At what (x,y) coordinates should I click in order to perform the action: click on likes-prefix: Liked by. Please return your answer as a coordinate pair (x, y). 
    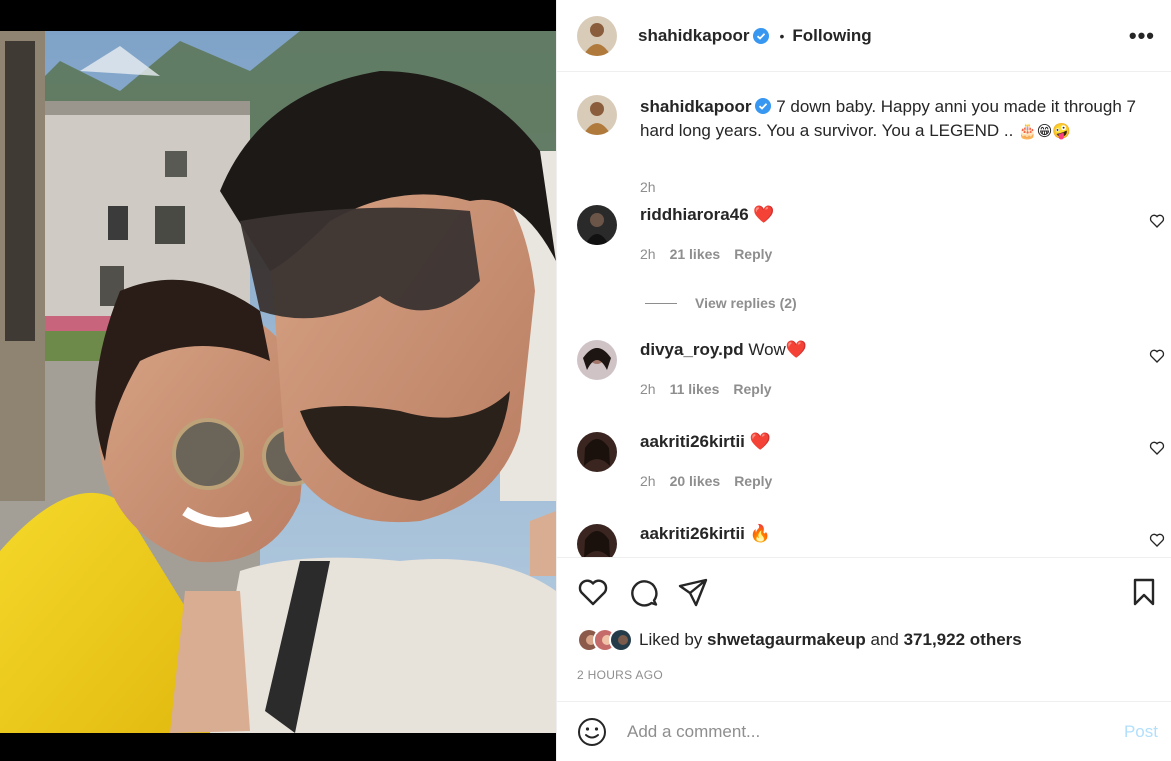
    Looking at the image, I should click on (673, 639).